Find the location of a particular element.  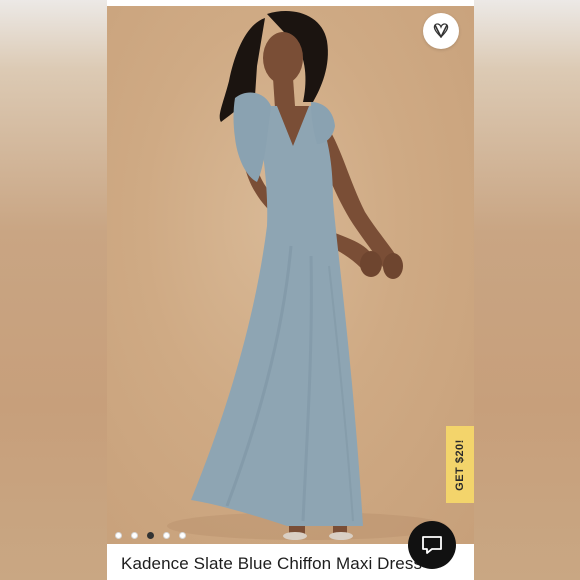

gallery-dot-3-active is located at coordinates (150, 535).